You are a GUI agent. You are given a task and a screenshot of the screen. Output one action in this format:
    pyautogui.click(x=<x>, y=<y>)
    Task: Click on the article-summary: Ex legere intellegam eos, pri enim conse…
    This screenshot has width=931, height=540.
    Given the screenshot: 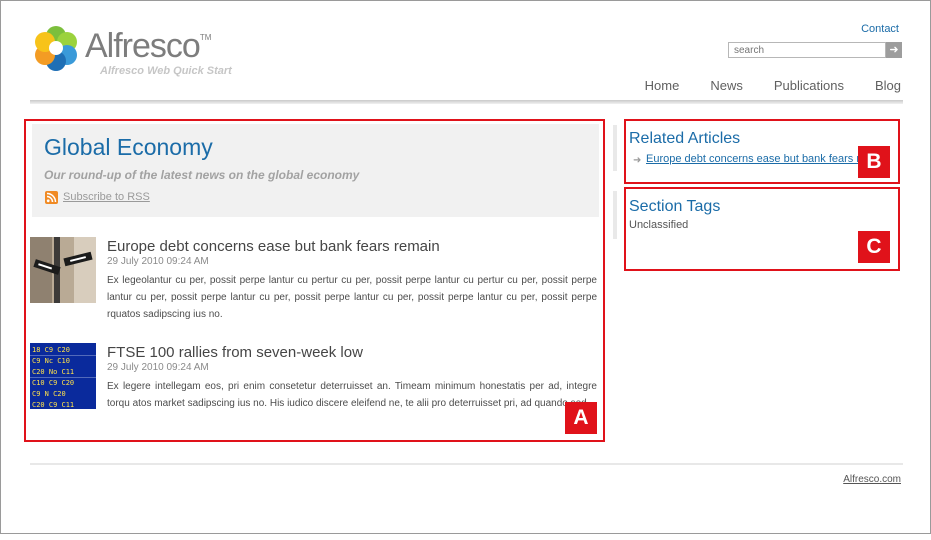 What is the action you would take?
    pyautogui.click(x=352, y=395)
    